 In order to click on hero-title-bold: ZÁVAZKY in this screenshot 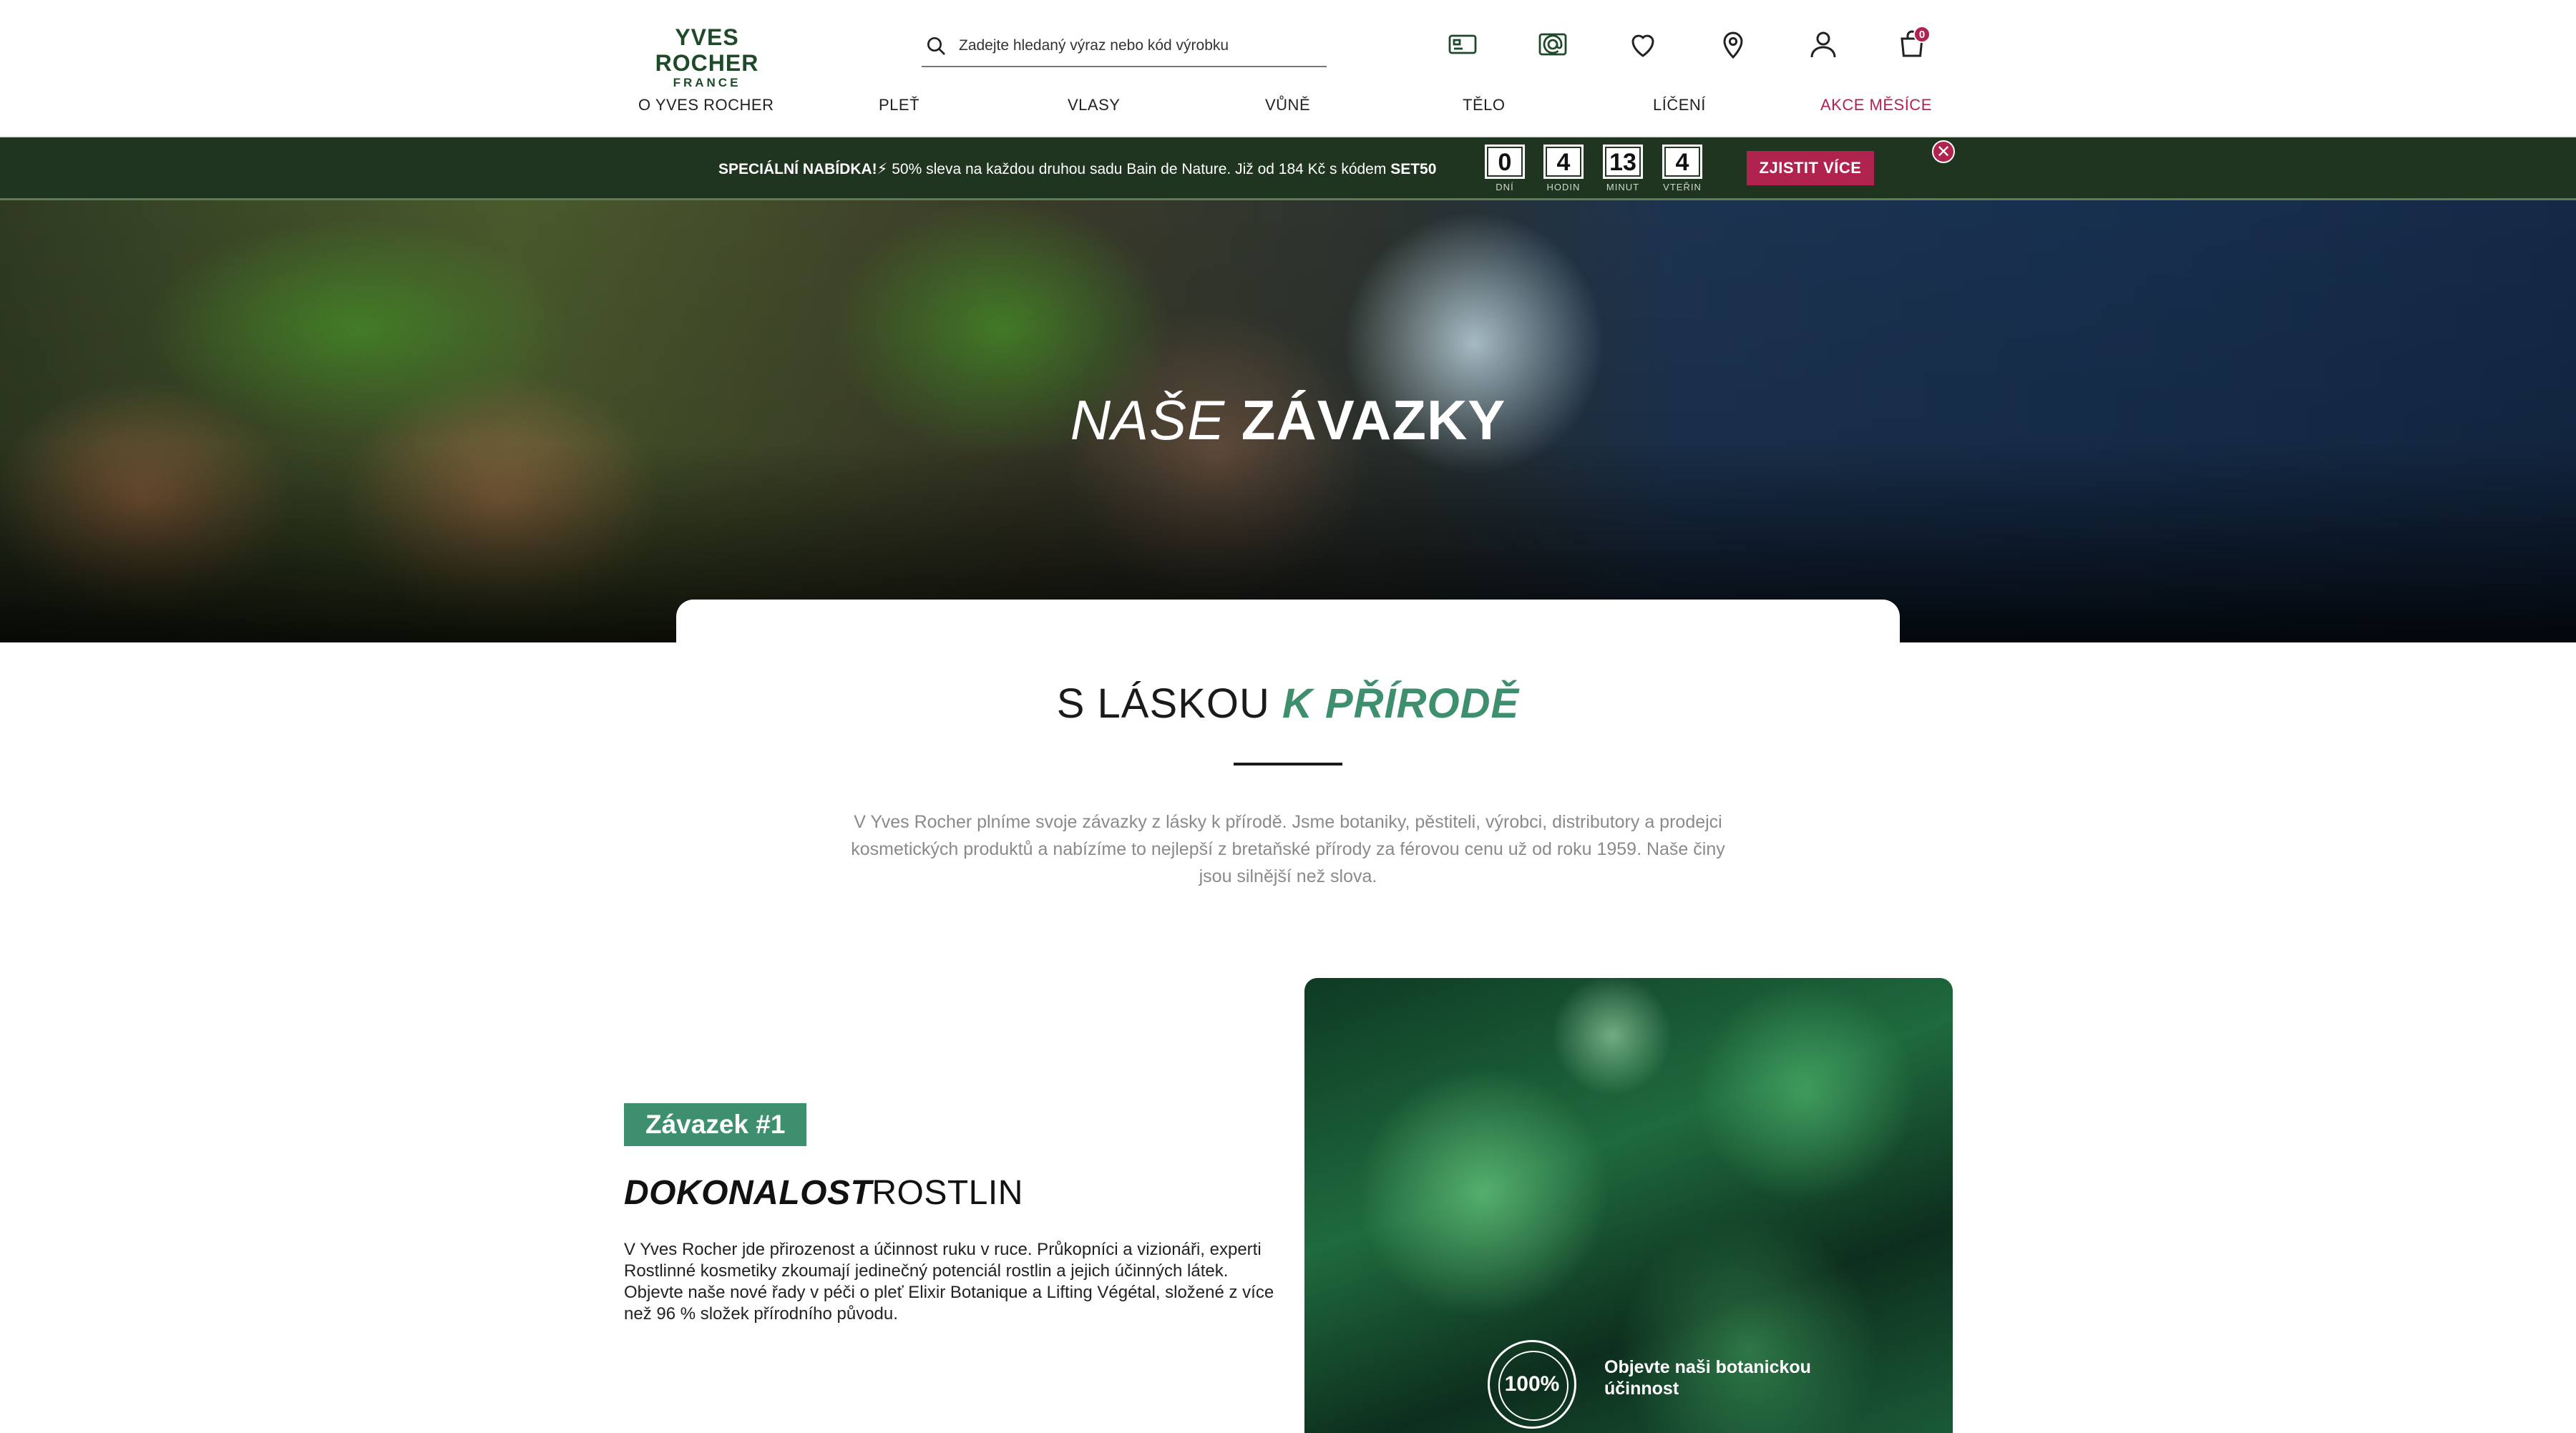, I will do `click(1373, 419)`.